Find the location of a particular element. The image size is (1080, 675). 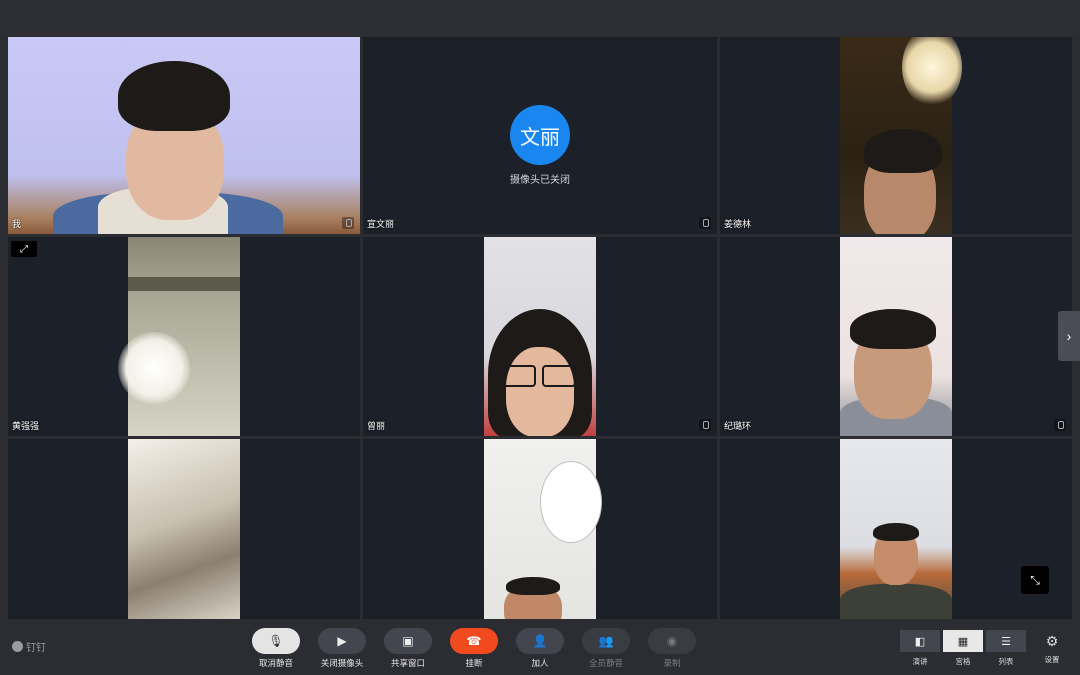

participant-tile: 姜德林 is located at coordinates (896, 135).